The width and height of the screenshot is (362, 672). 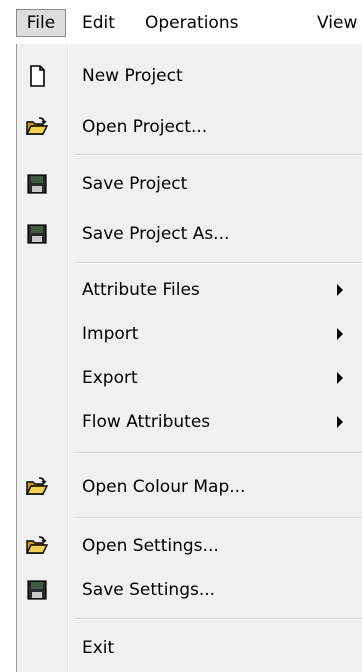 What do you see at coordinates (189, 378) in the screenshot?
I see `menu-item-export: Export` at bounding box center [189, 378].